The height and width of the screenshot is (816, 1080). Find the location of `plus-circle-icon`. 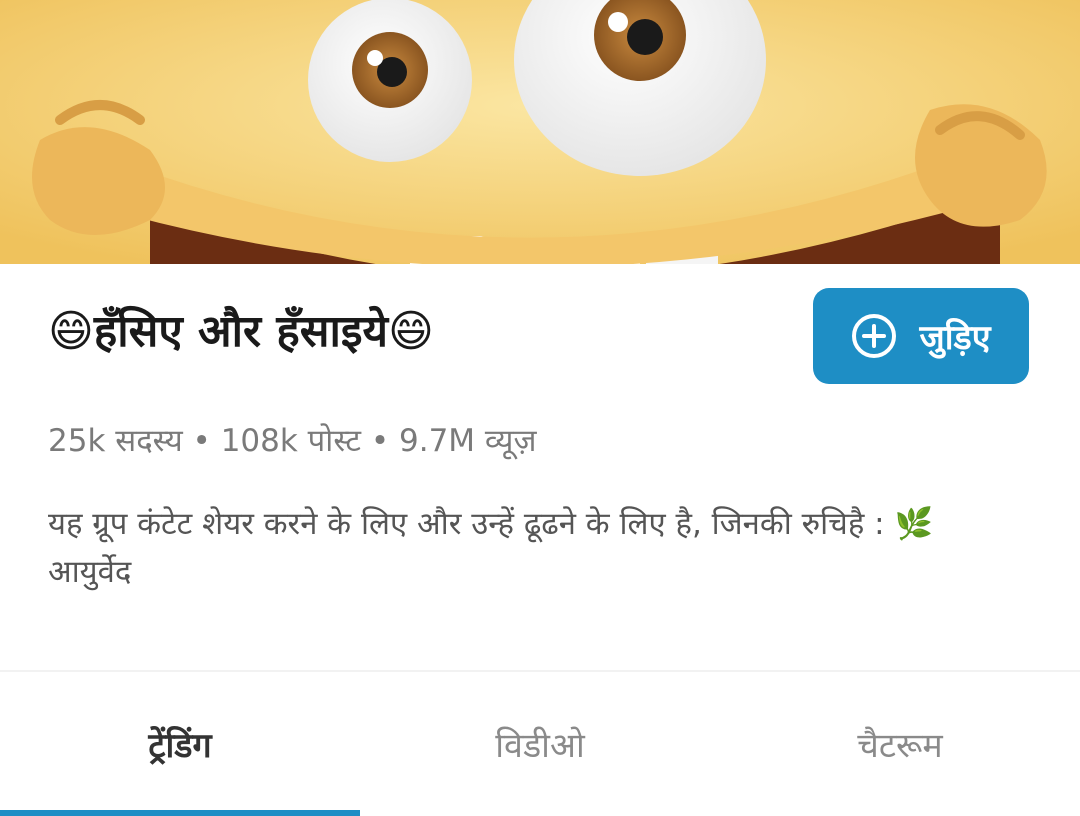

plus-circle-icon is located at coordinates (874, 336).